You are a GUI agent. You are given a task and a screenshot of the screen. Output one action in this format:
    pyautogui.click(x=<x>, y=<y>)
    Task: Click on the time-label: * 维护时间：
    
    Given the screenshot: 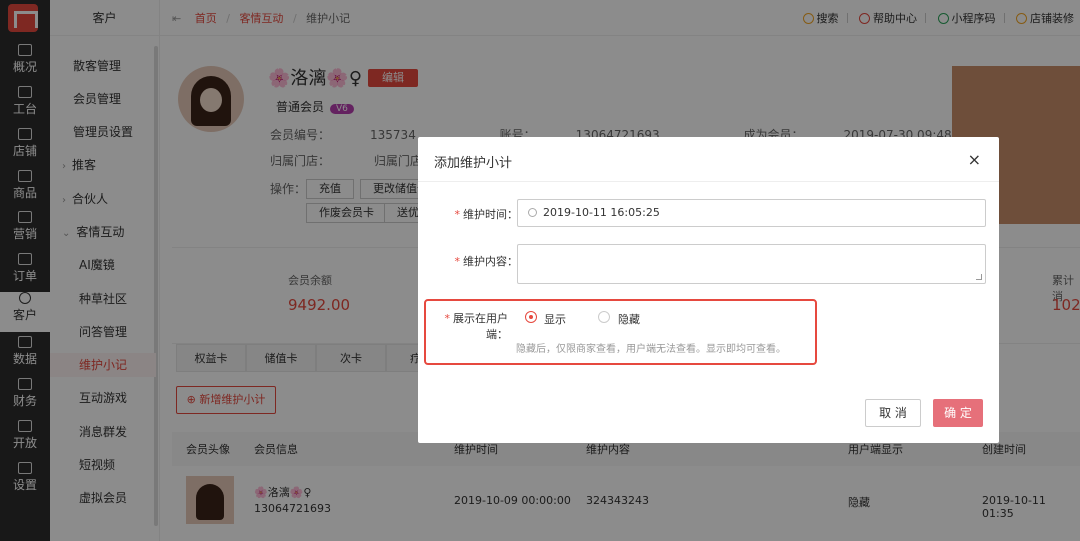 What is the action you would take?
    pyautogui.click(x=486, y=214)
    